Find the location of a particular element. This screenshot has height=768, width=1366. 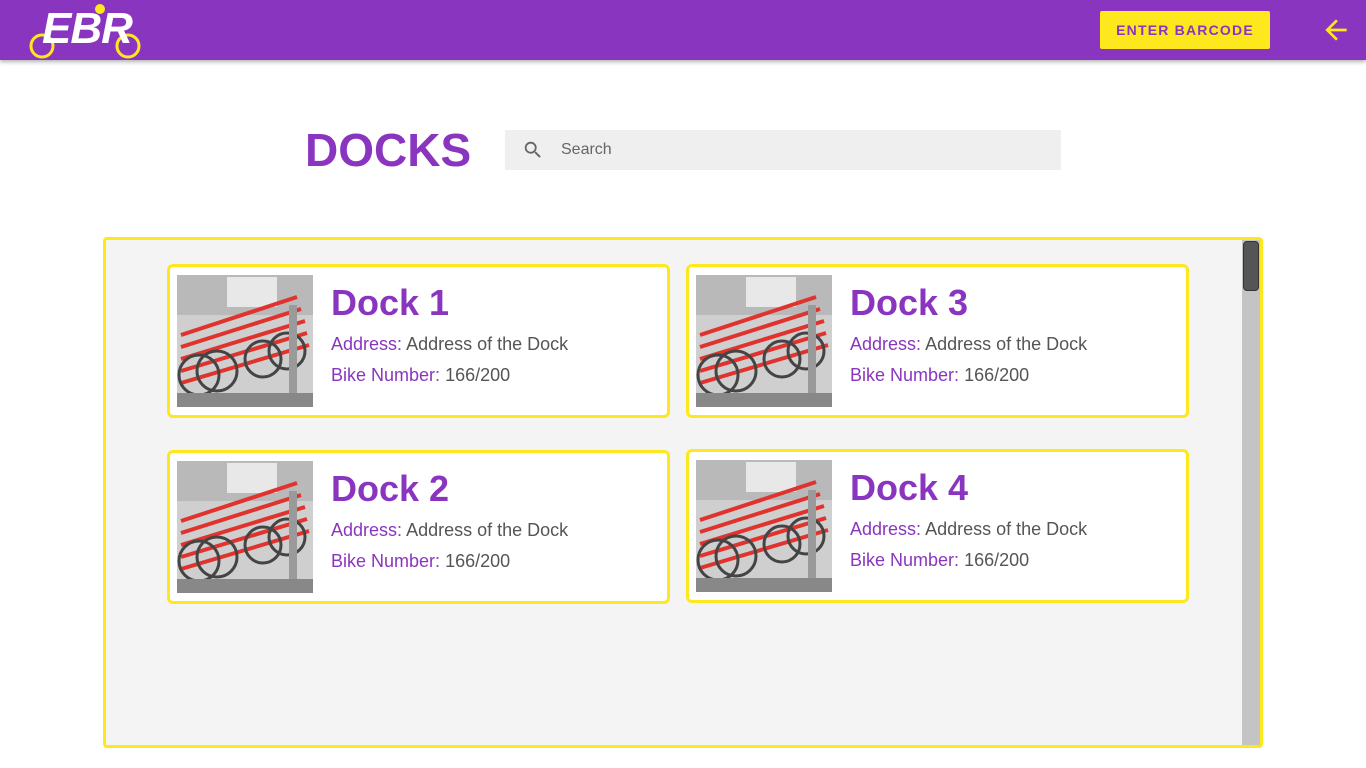

back-button is located at coordinates (1336, 30).